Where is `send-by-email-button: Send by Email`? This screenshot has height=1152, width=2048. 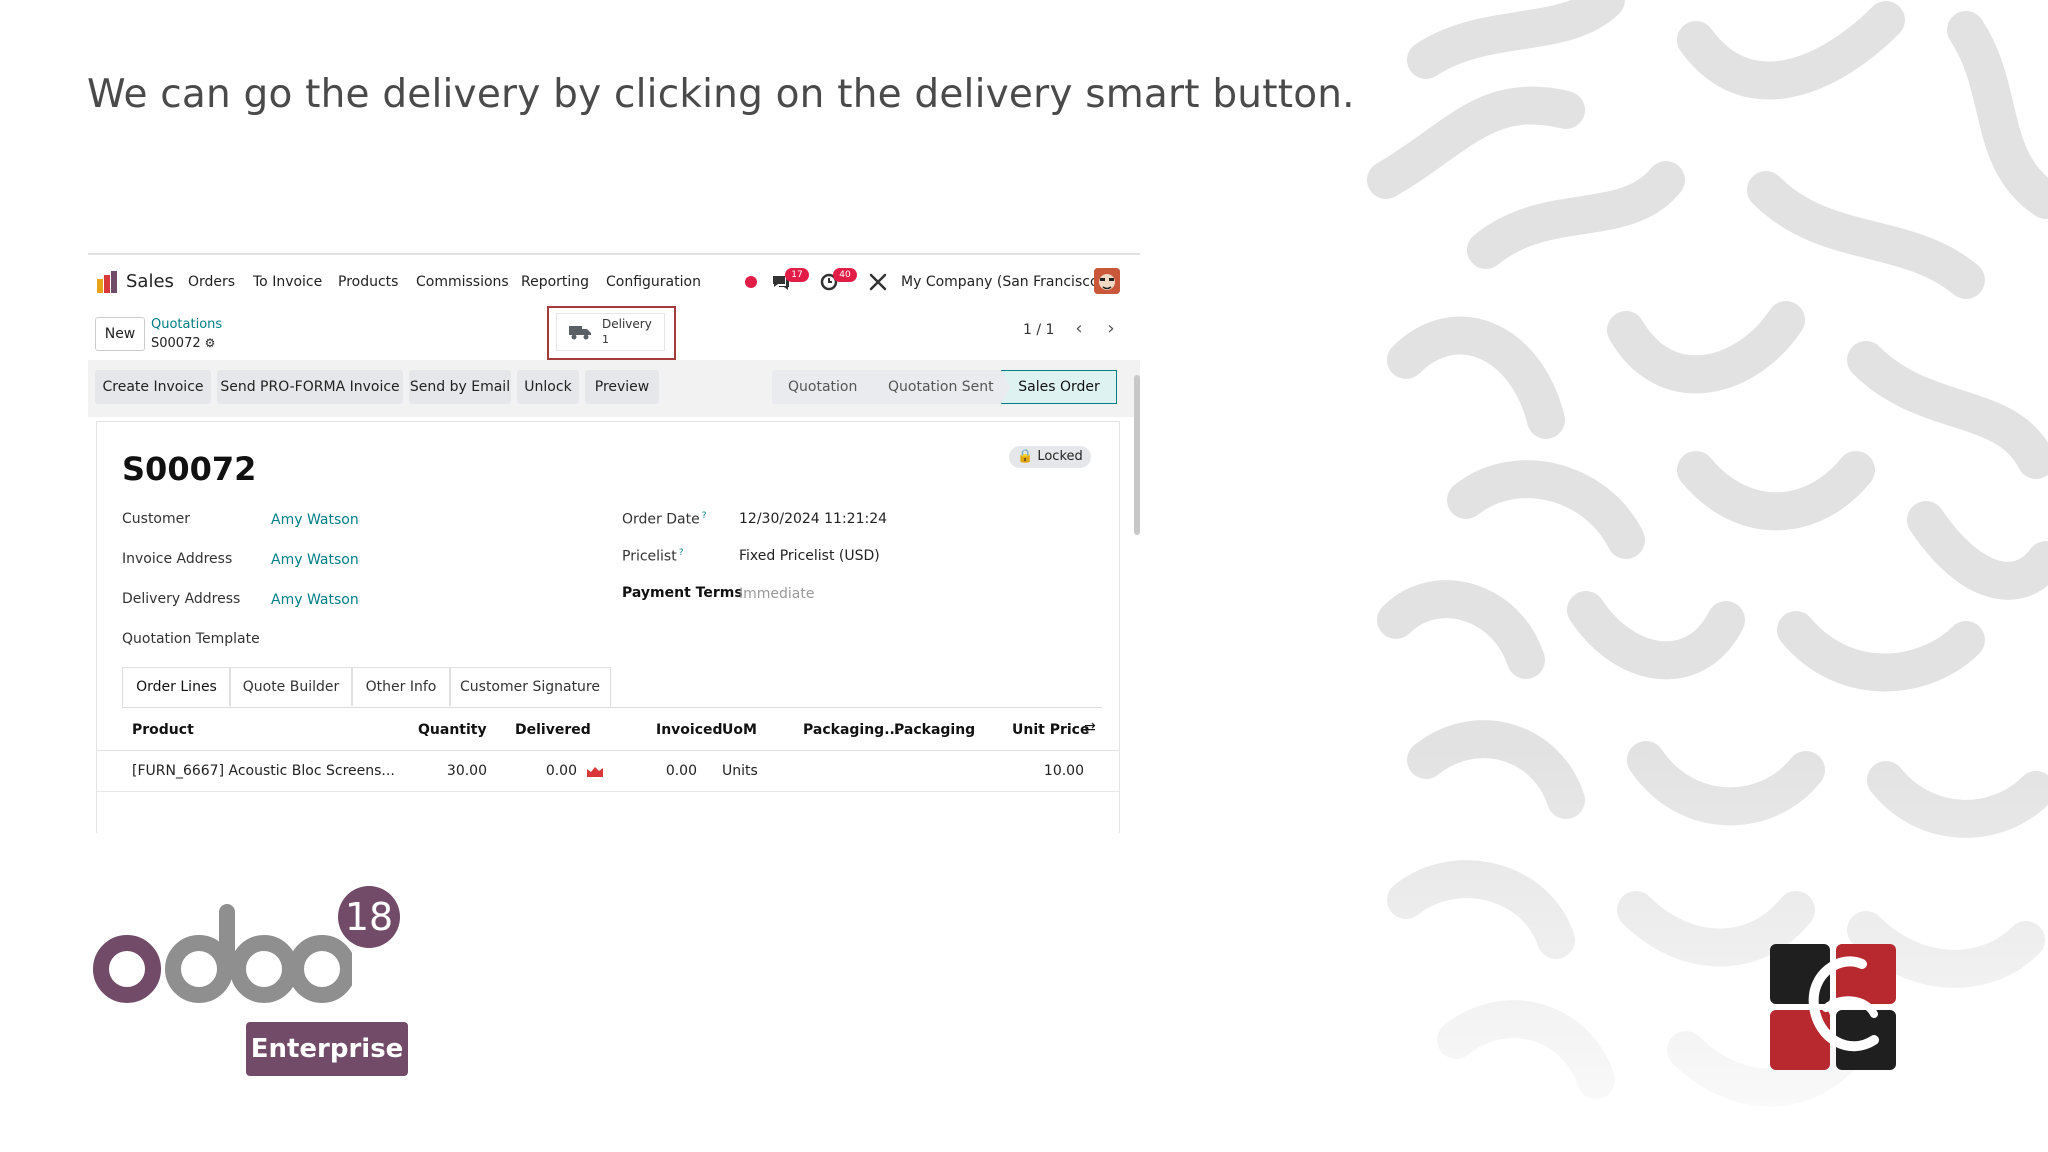 send-by-email-button: Send by Email is located at coordinates (460, 387).